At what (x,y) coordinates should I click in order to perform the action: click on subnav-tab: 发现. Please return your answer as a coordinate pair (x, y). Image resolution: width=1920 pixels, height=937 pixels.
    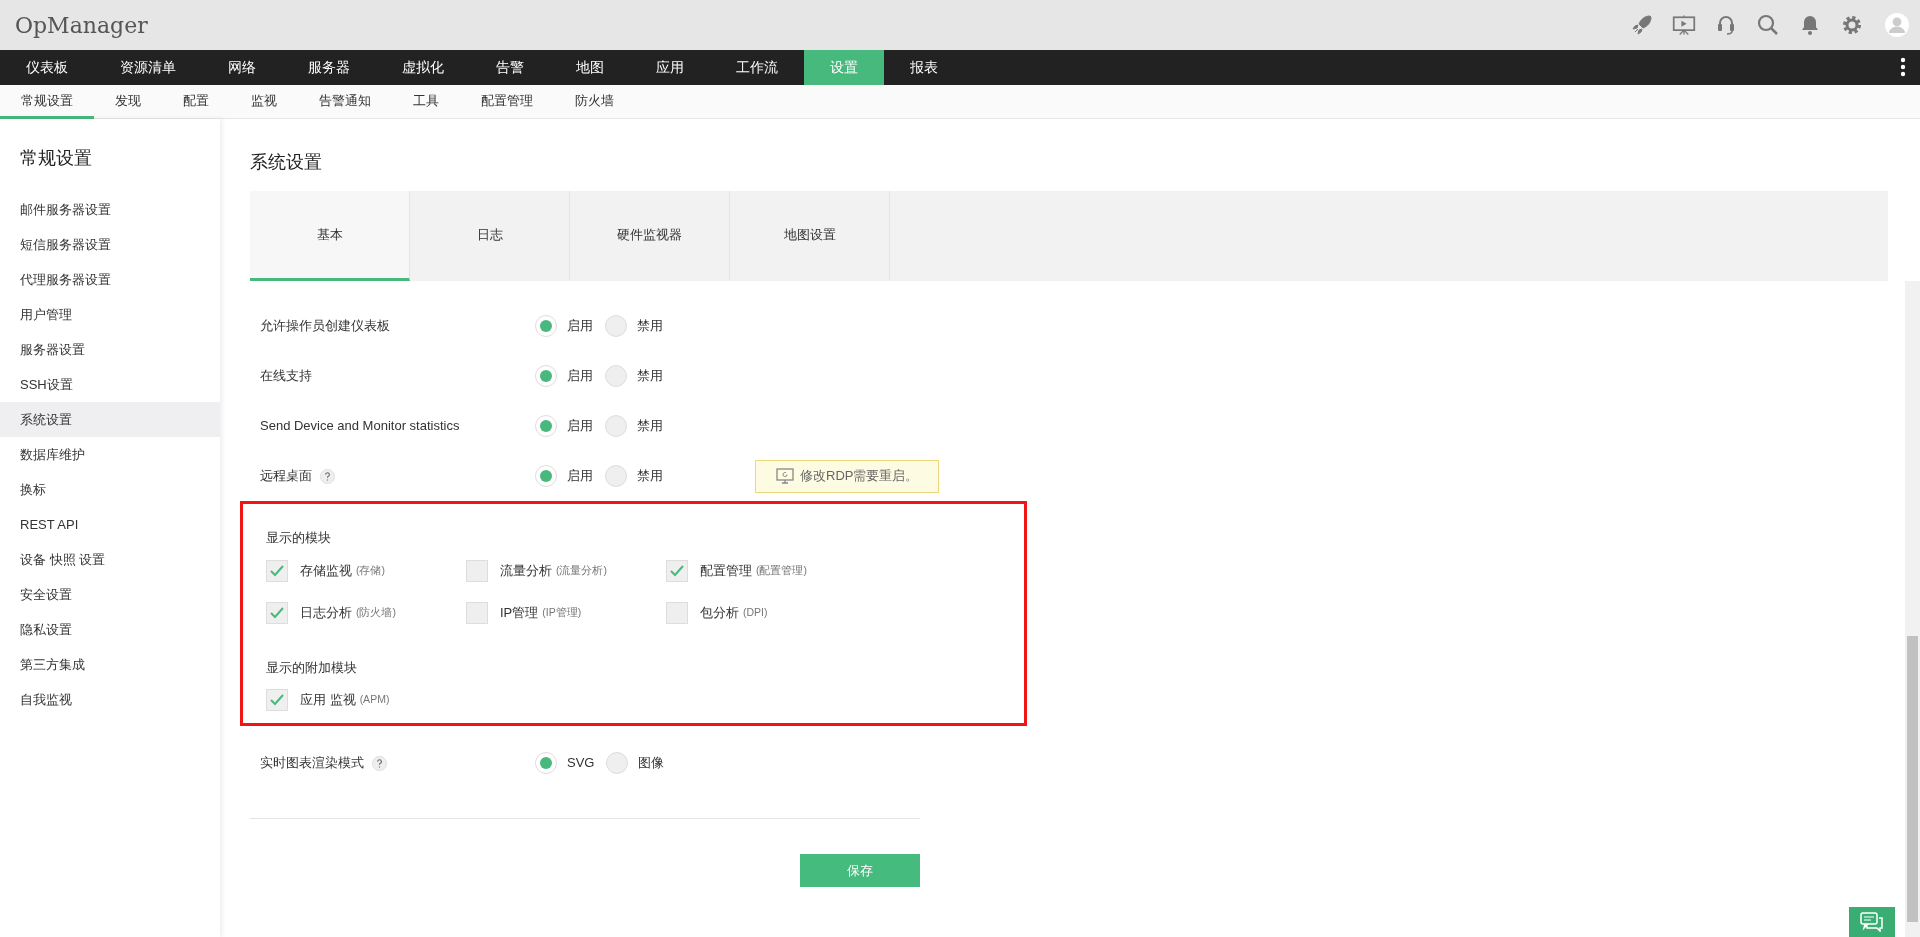
    Looking at the image, I should click on (128, 102).